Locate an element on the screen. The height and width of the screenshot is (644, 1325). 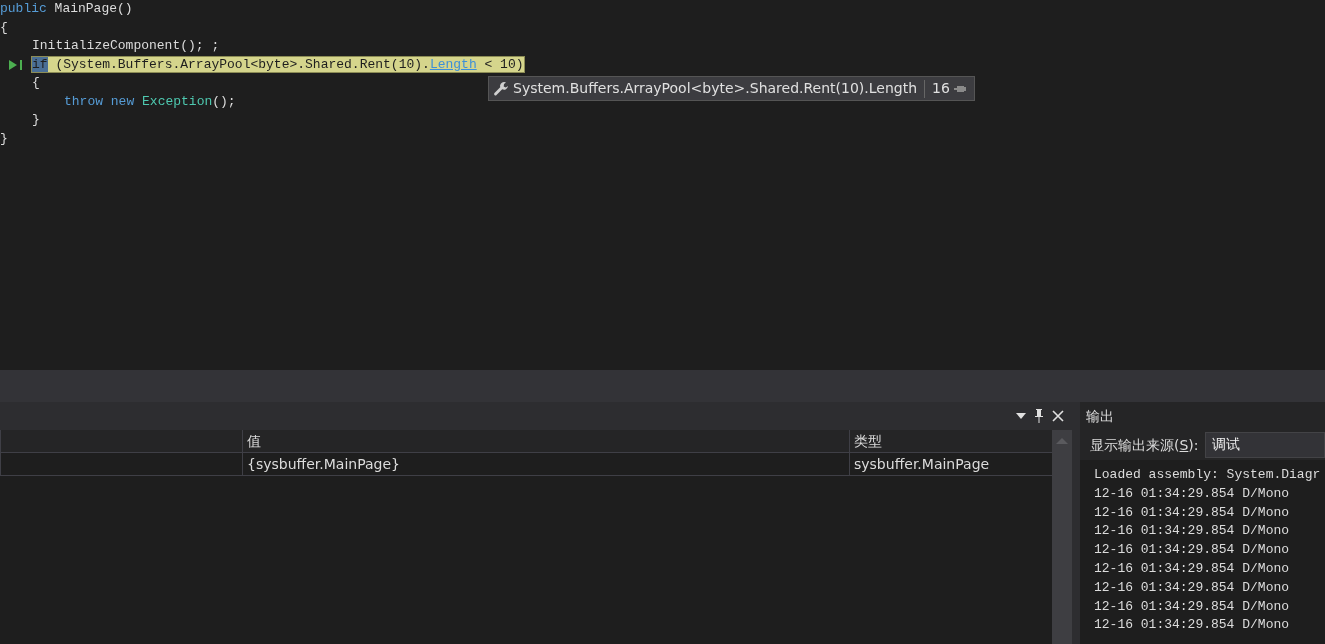
code-line: throw new Exception(); is located at coordinates (150, 101).